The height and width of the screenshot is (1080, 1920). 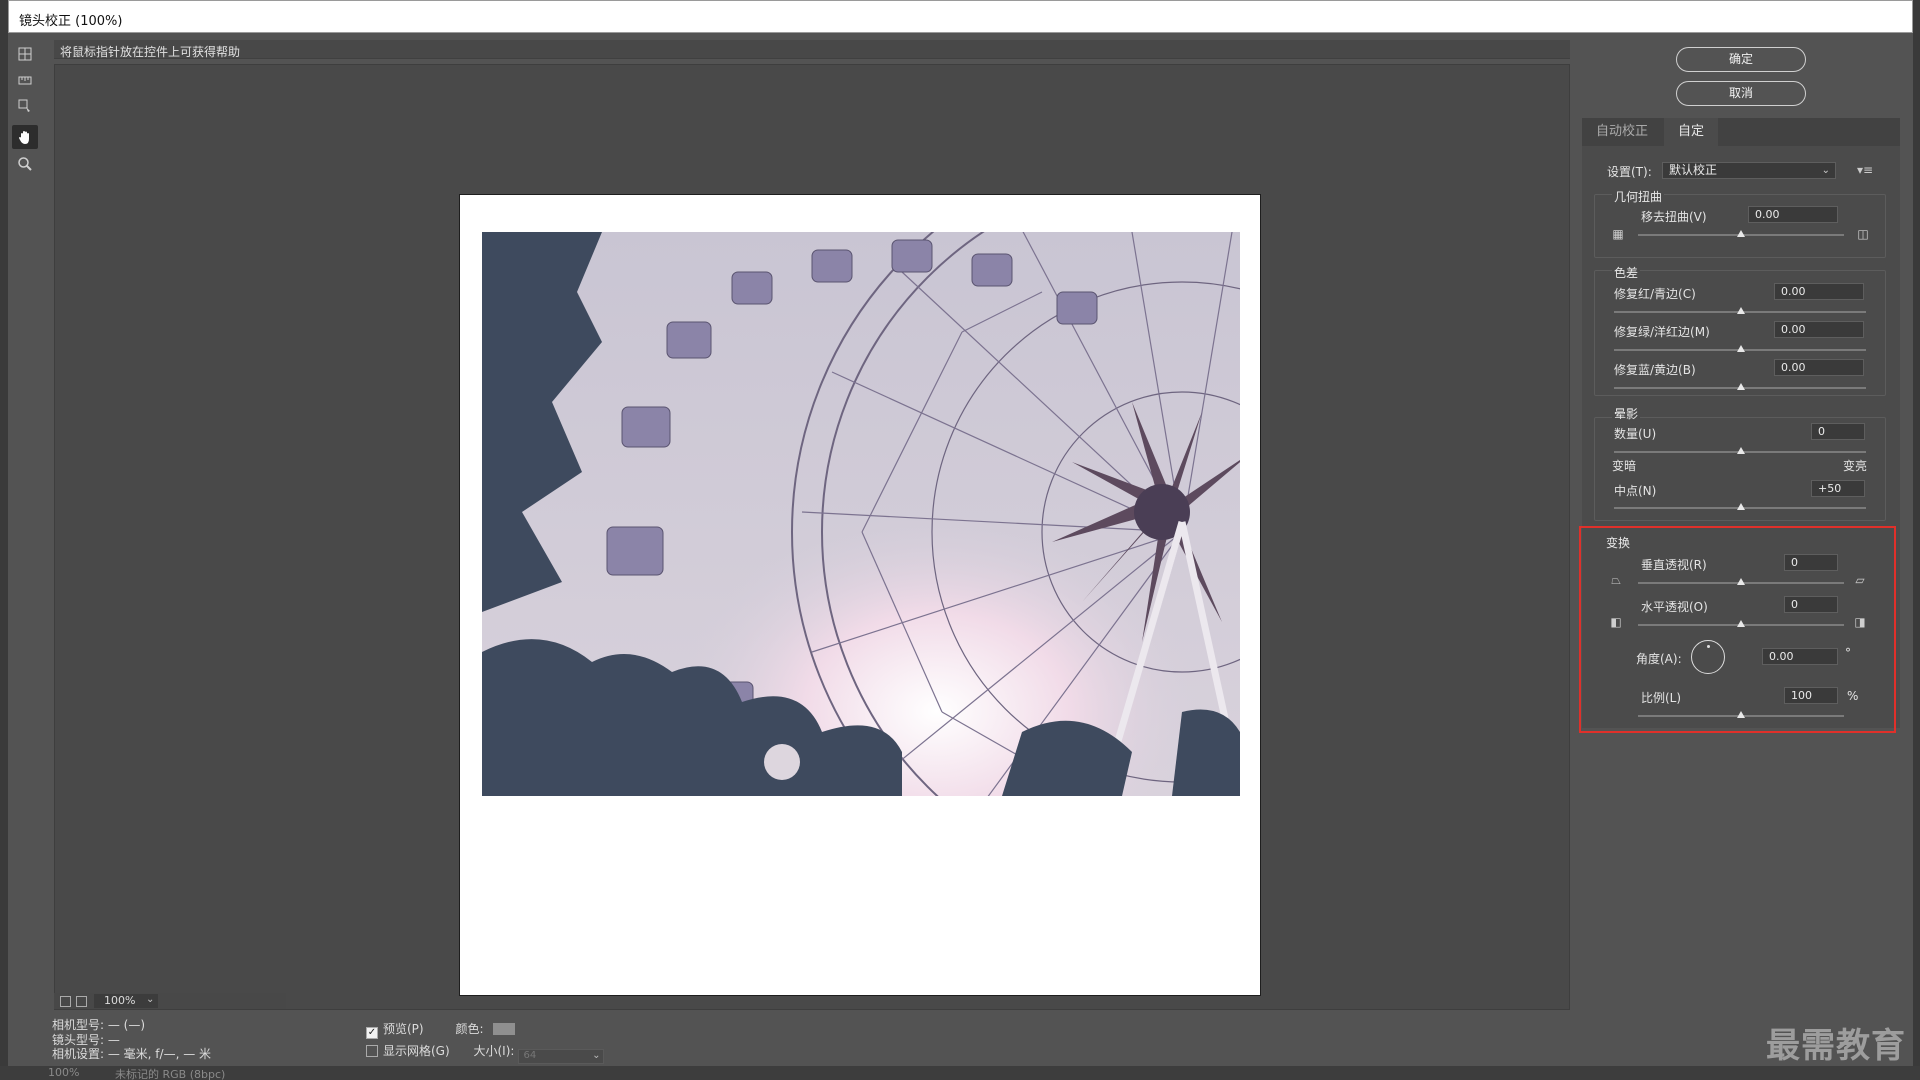 What do you see at coordinates (1741, 93) in the screenshot?
I see `cancel-button: 取消` at bounding box center [1741, 93].